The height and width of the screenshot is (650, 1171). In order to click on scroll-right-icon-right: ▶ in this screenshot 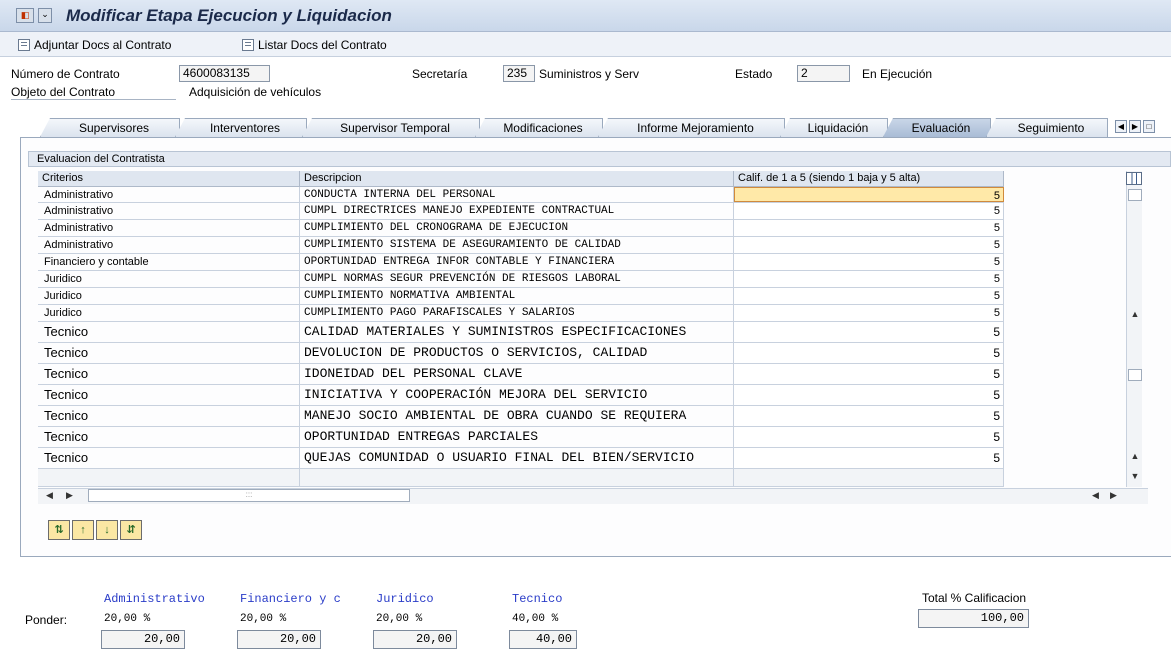, I will do `click(1113, 495)`.